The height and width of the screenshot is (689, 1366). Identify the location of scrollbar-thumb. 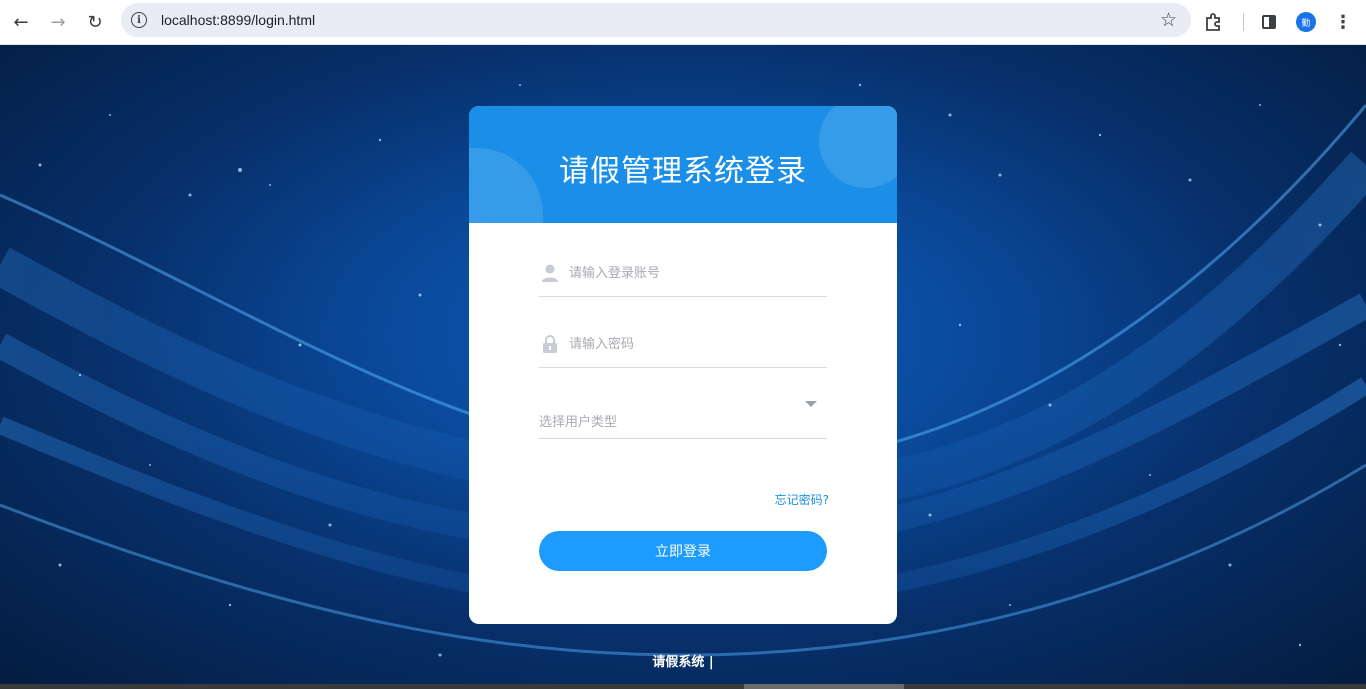
(824, 686).